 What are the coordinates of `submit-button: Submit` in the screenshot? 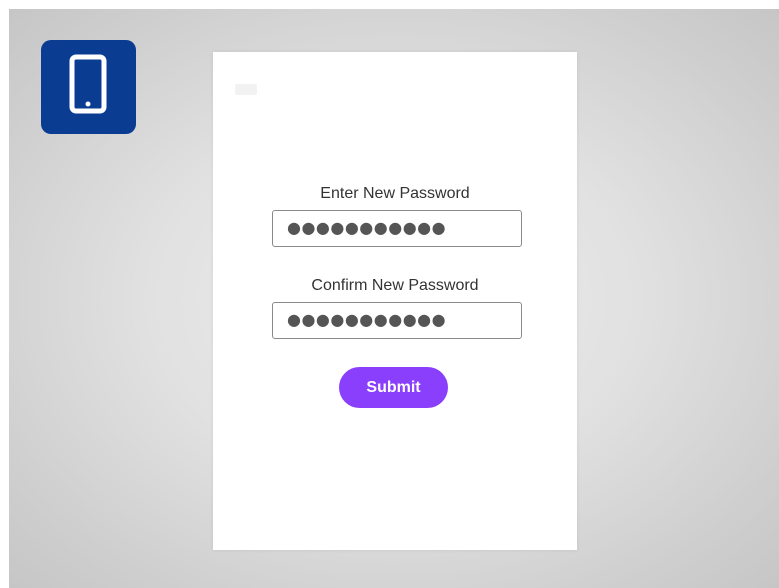 It's located at (393, 387).